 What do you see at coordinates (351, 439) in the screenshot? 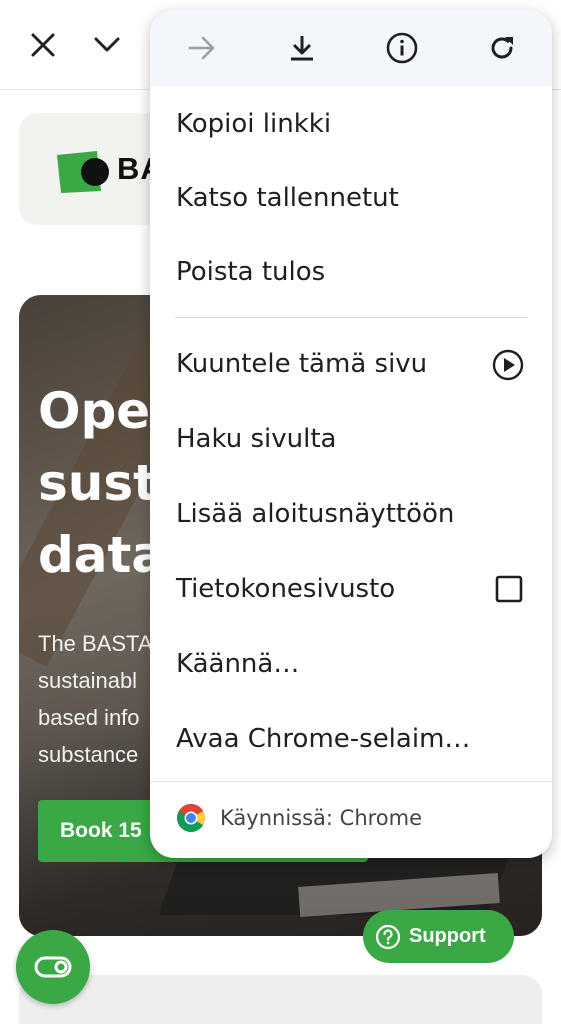
I see `menu-item-find-in-page: Haku sivulta` at bounding box center [351, 439].